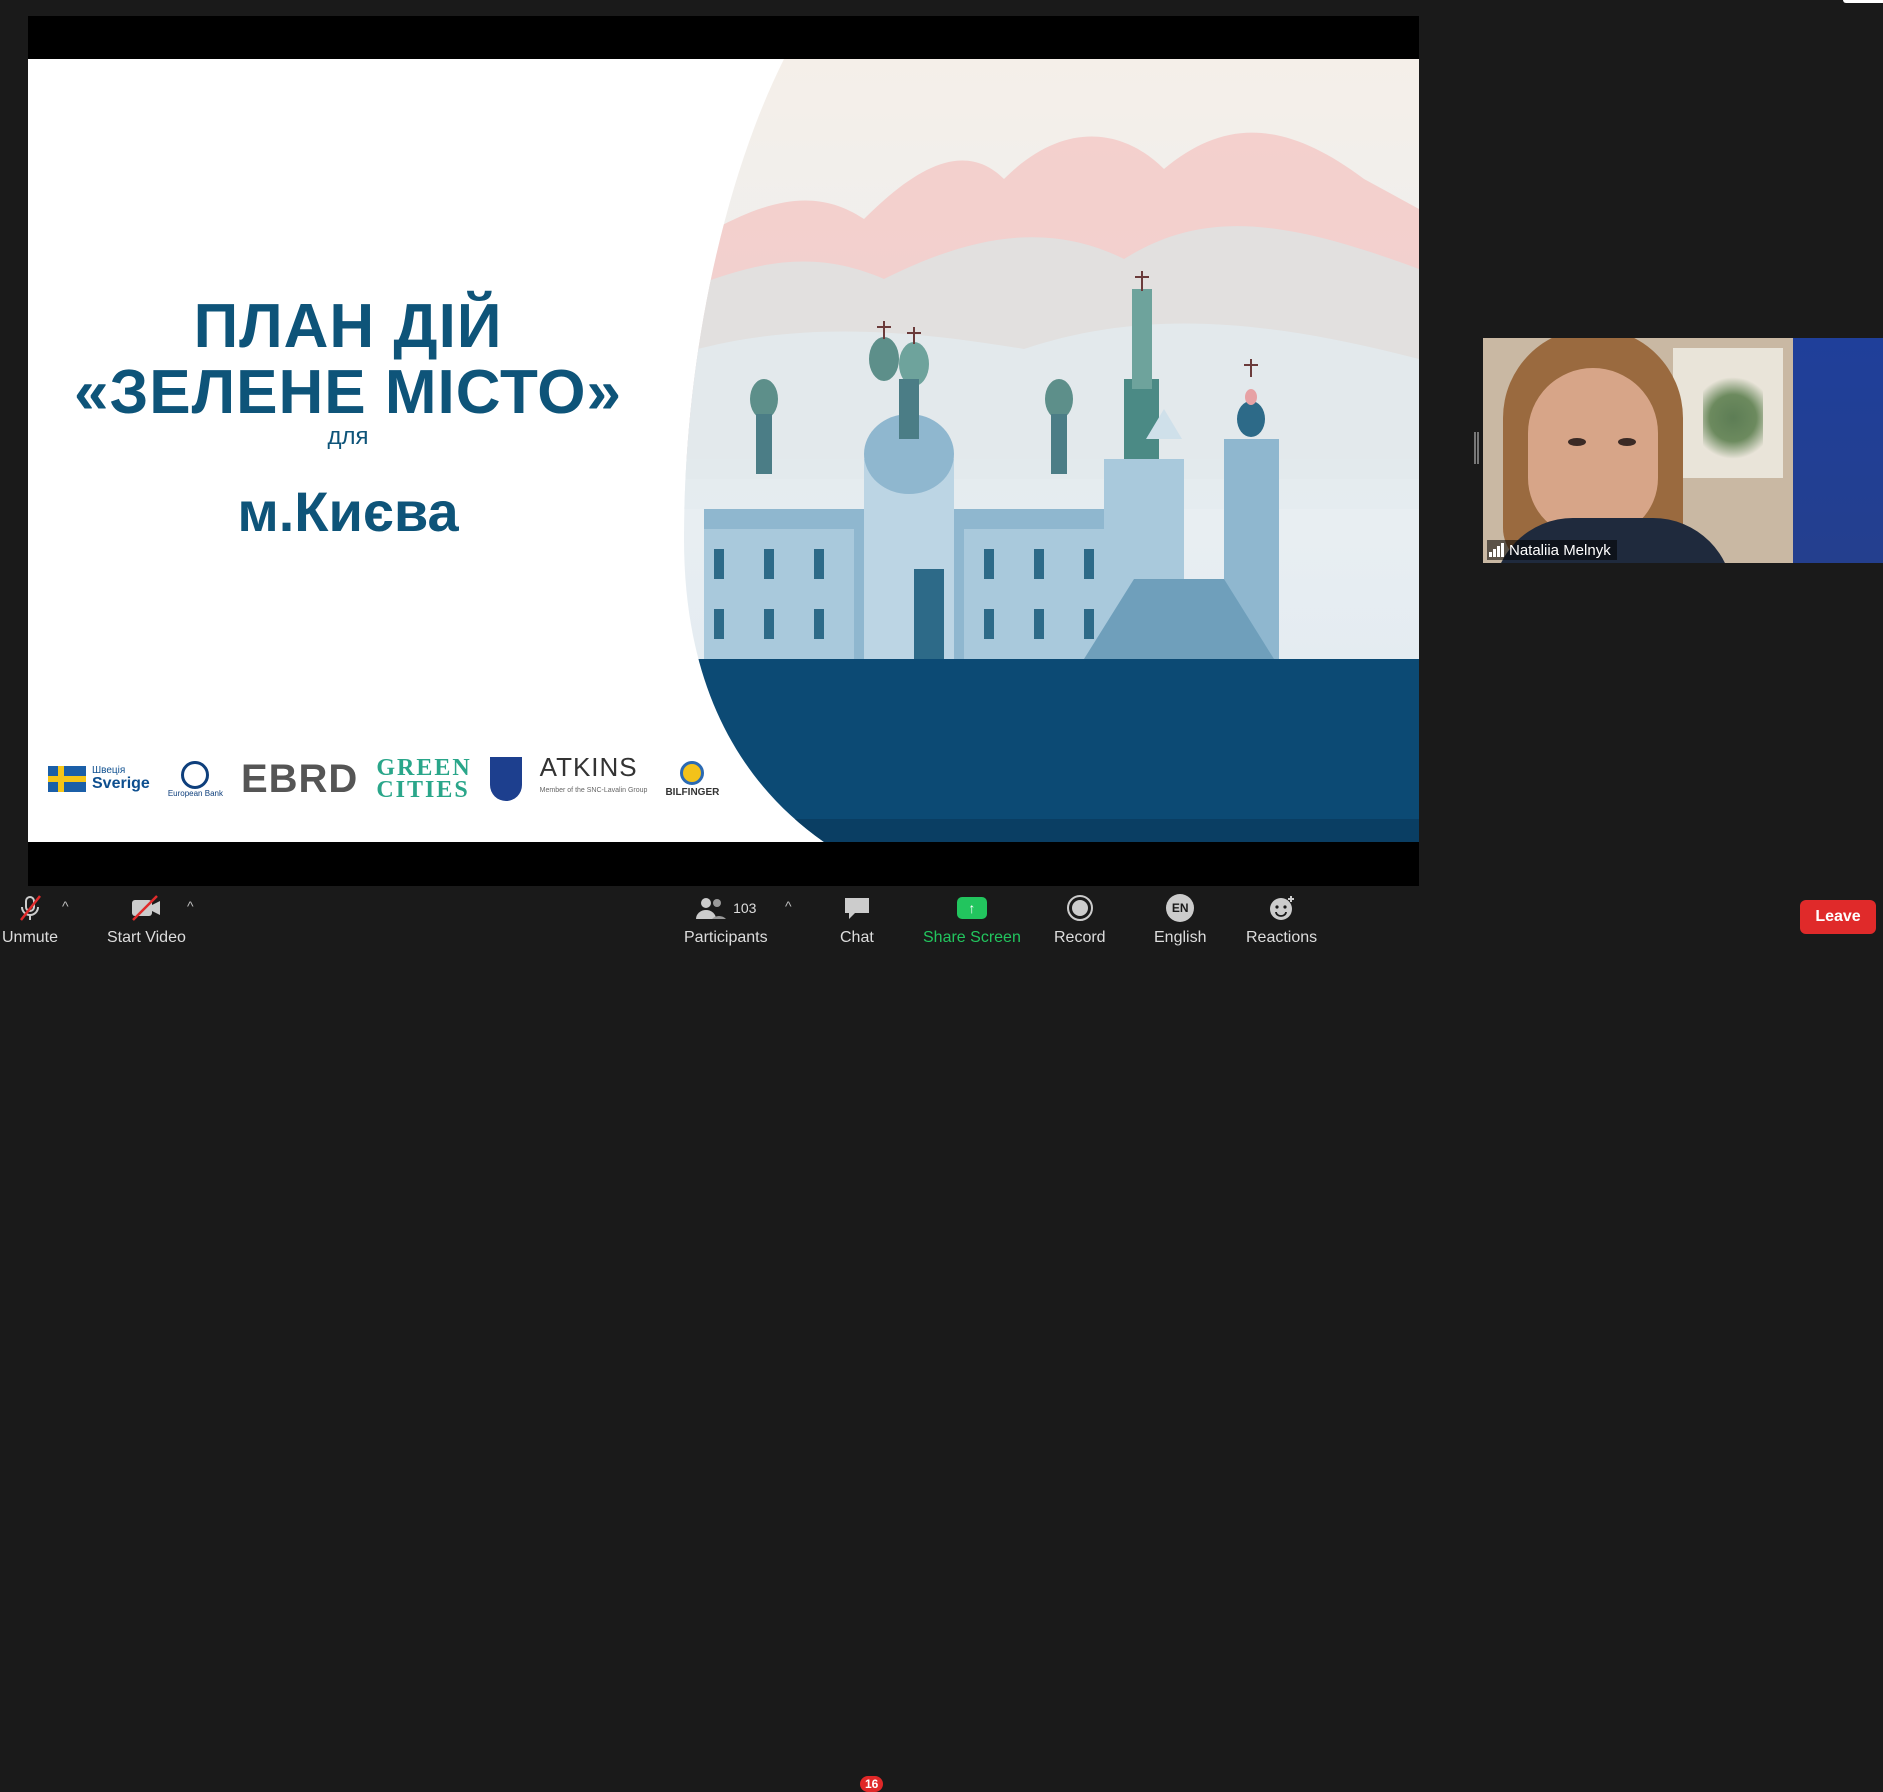 The height and width of the screenshot is (1792, 1883). I want to click on sweden-flag-icon, so click(67, 779).